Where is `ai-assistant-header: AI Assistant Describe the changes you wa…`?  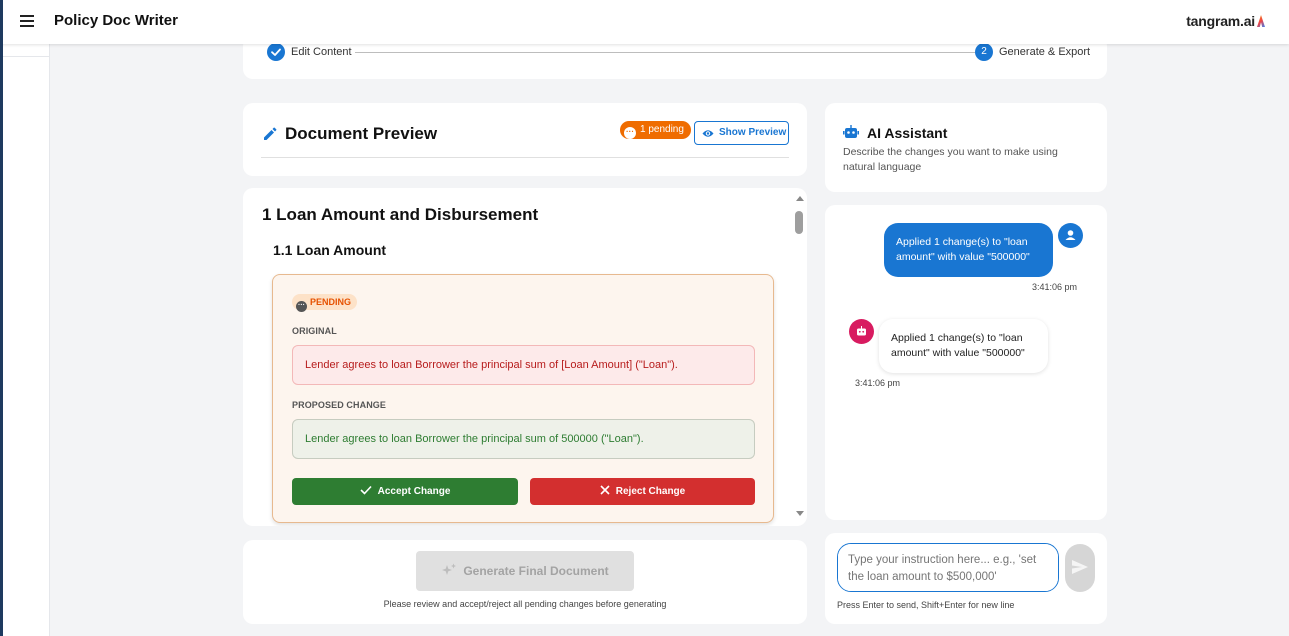
ai-assistant-header: AI Assistant Describe the changes you wa… is located at coordinates (966, 147).